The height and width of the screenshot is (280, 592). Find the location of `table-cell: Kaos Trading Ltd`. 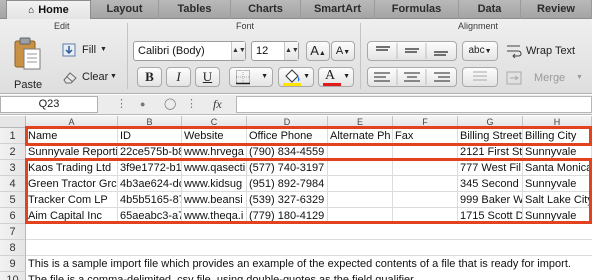

table-cell: Kaos Trading Ltd is located at coordinates (72, 168).